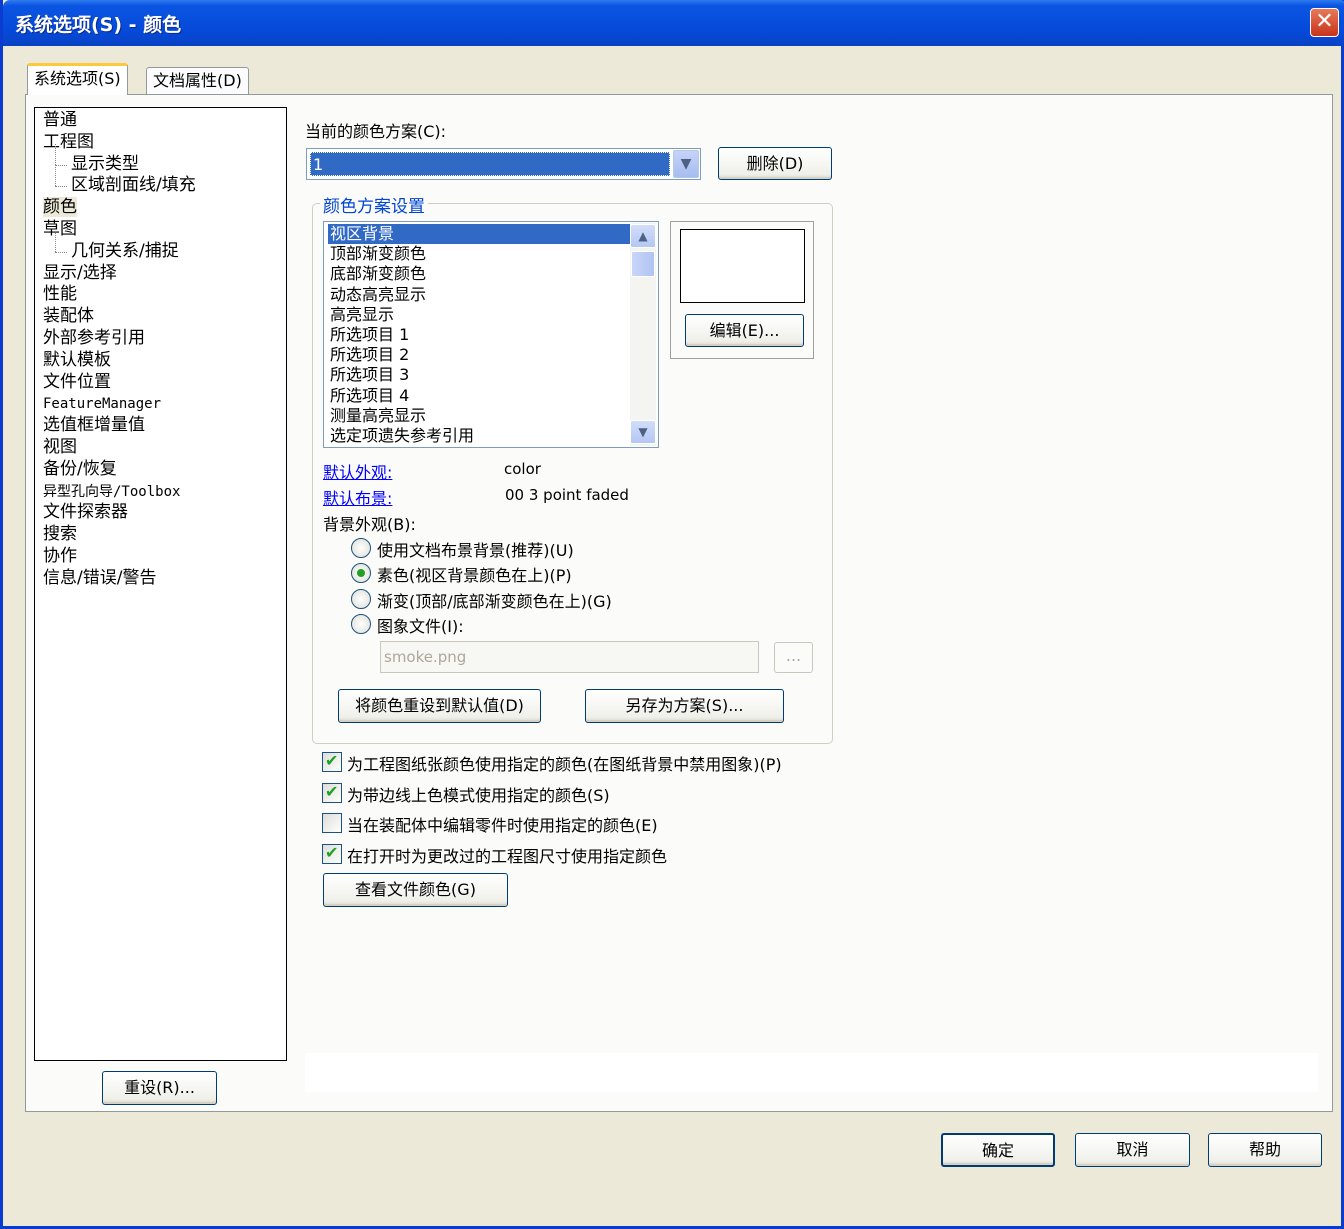  What do you see at coordinates (164, 121) in the screenshot?
I see `tree-item: 普通` at bounding box center [164, 121].